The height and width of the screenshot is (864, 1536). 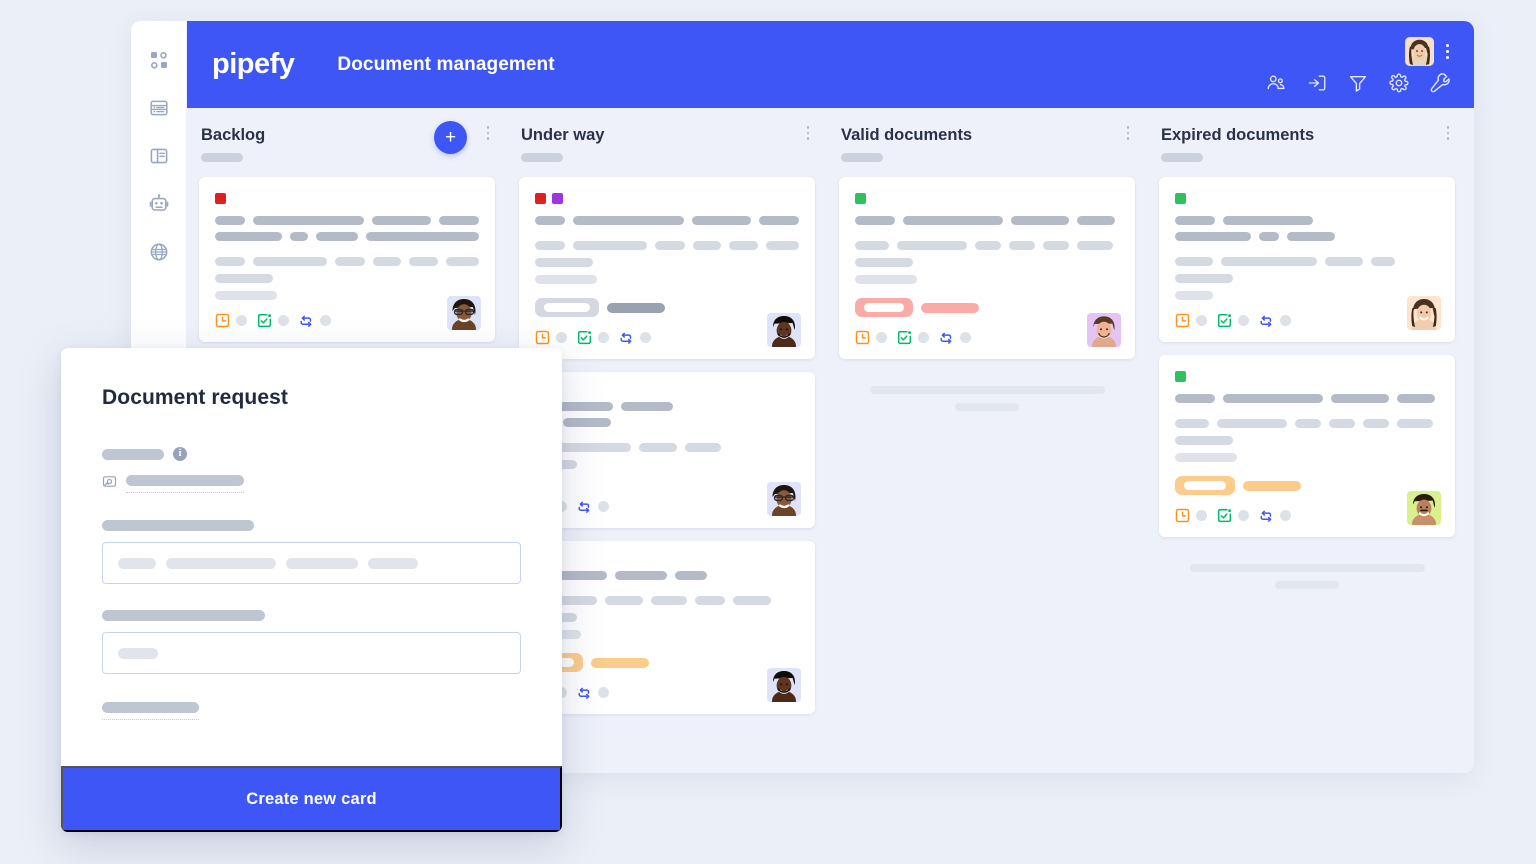 What do you see at coordinates (311, 653) in the screenshot?
I see `description-input` at bounding box center [311, 653].